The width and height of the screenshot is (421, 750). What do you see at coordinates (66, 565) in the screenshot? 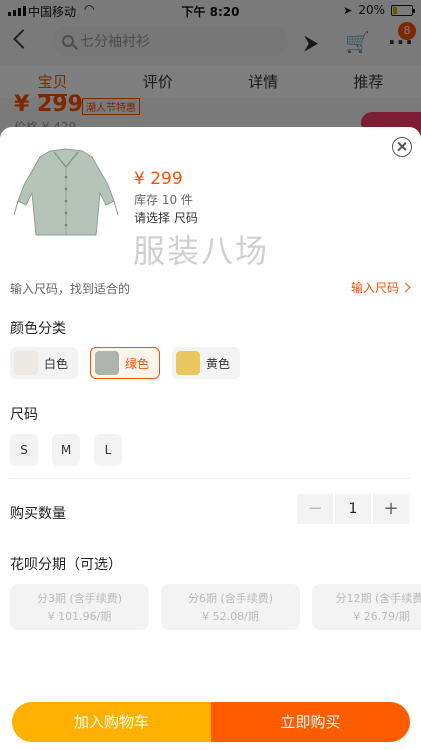
I see `installment-section-title: 花呗分期（可选）` at bounding box center [66, 565].